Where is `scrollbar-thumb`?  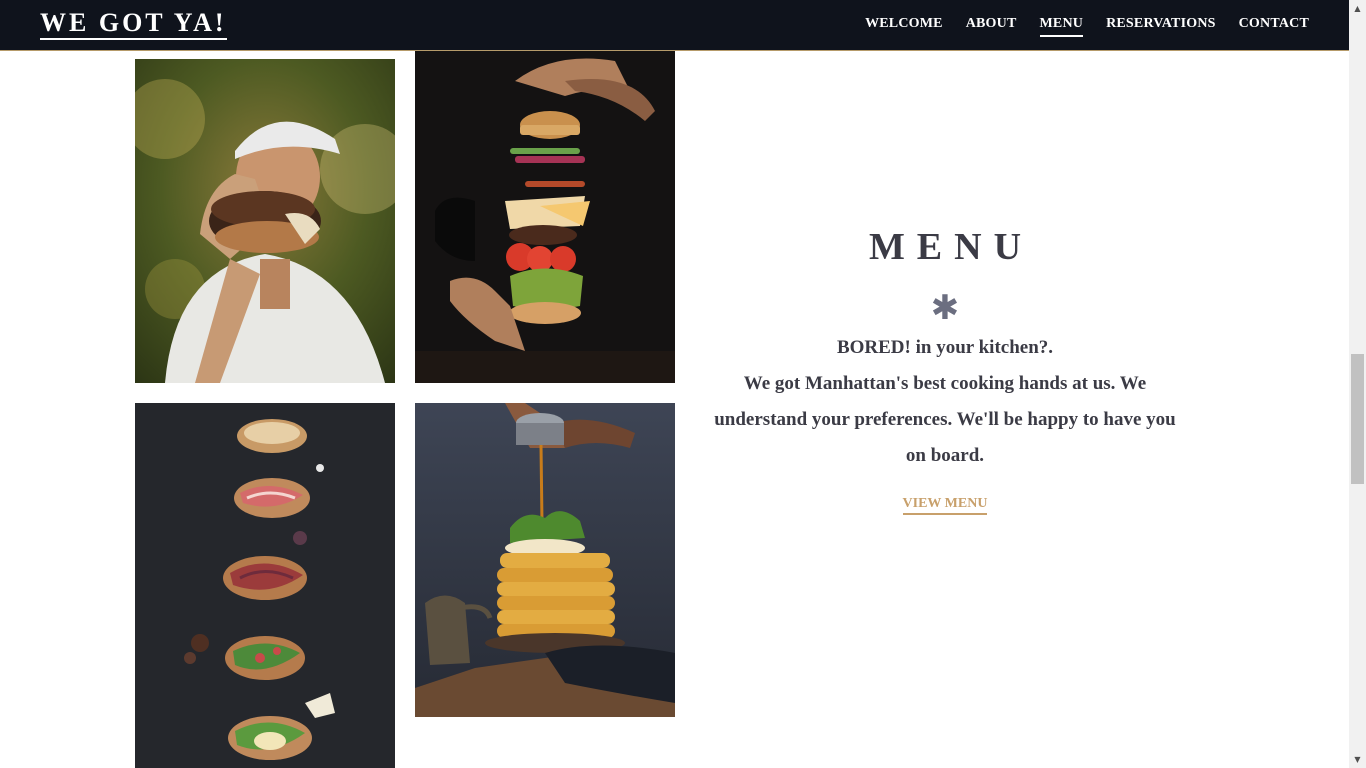 scrollbar-thumb is located at coordinates (1357, 419).